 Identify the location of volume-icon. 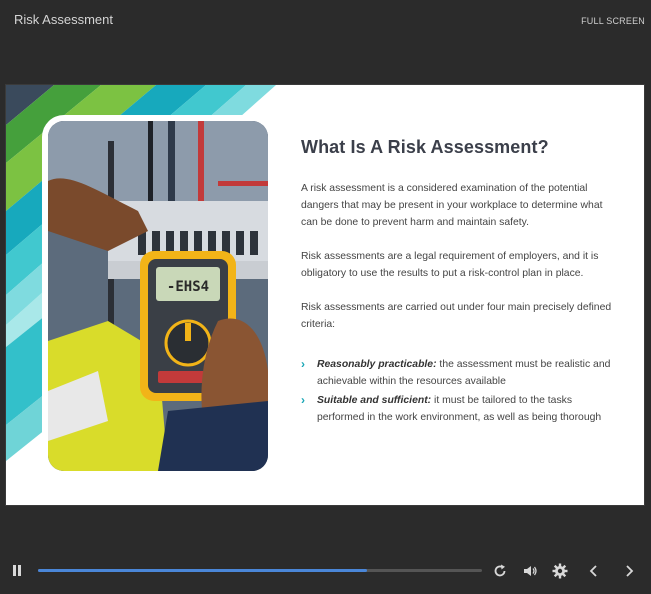
(530, 571).